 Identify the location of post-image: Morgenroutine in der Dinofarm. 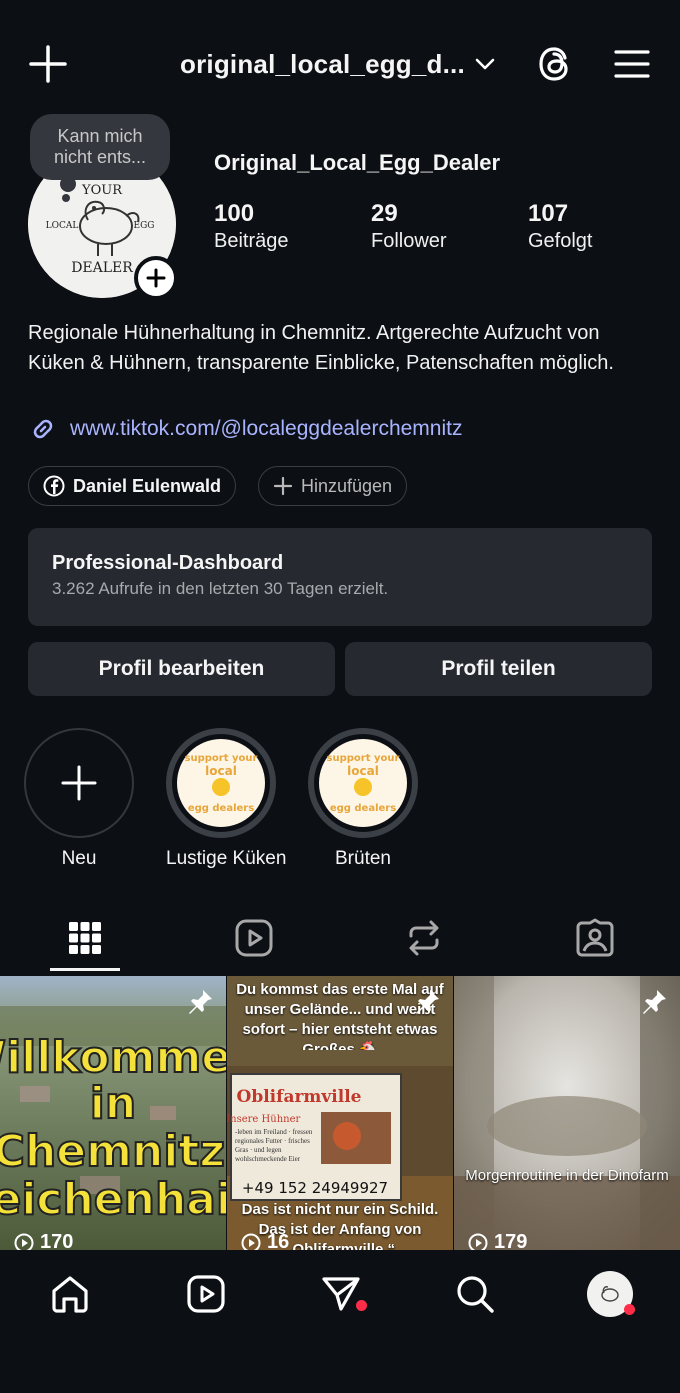
(567, 1113).